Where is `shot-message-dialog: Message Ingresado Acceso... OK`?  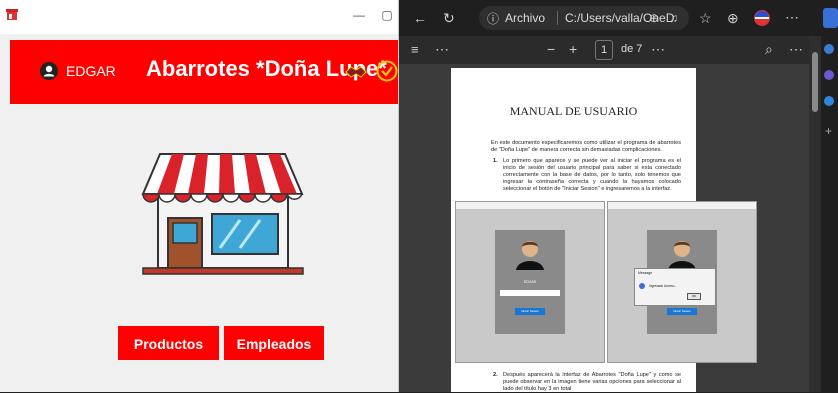
shot-message-dialog: Message Ingresado Acceso... OK is located at coordinates (675, 287).